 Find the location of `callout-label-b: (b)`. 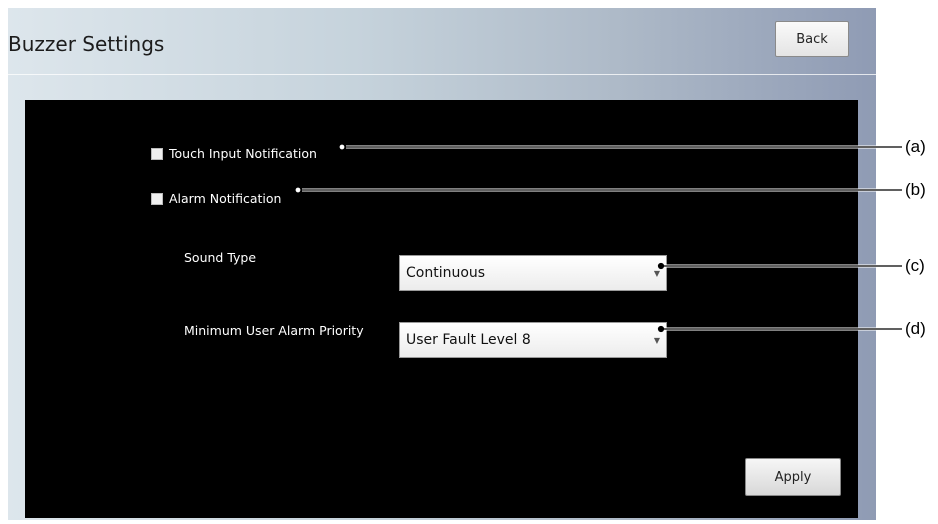

callout-label-b: (b) is located at coordinates (915, 189).